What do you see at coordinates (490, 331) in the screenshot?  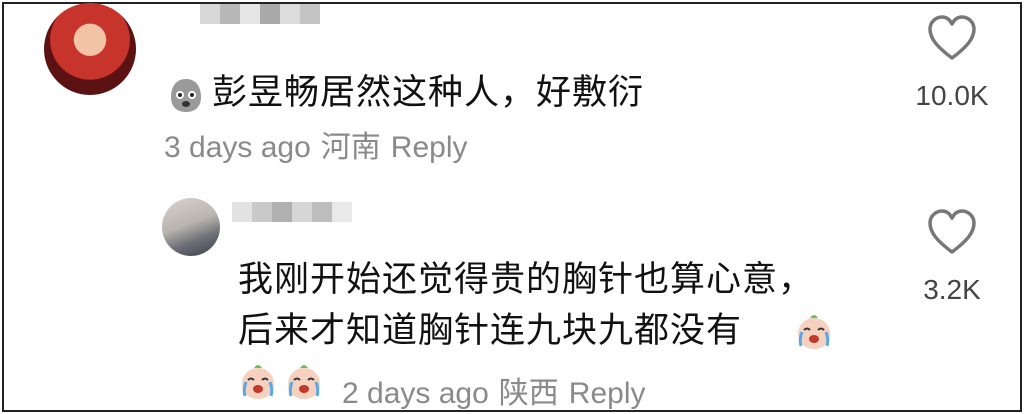 I see `comment-text-line: 后来才知道胸针连九块九都没有` at bounding box center [490, 331].